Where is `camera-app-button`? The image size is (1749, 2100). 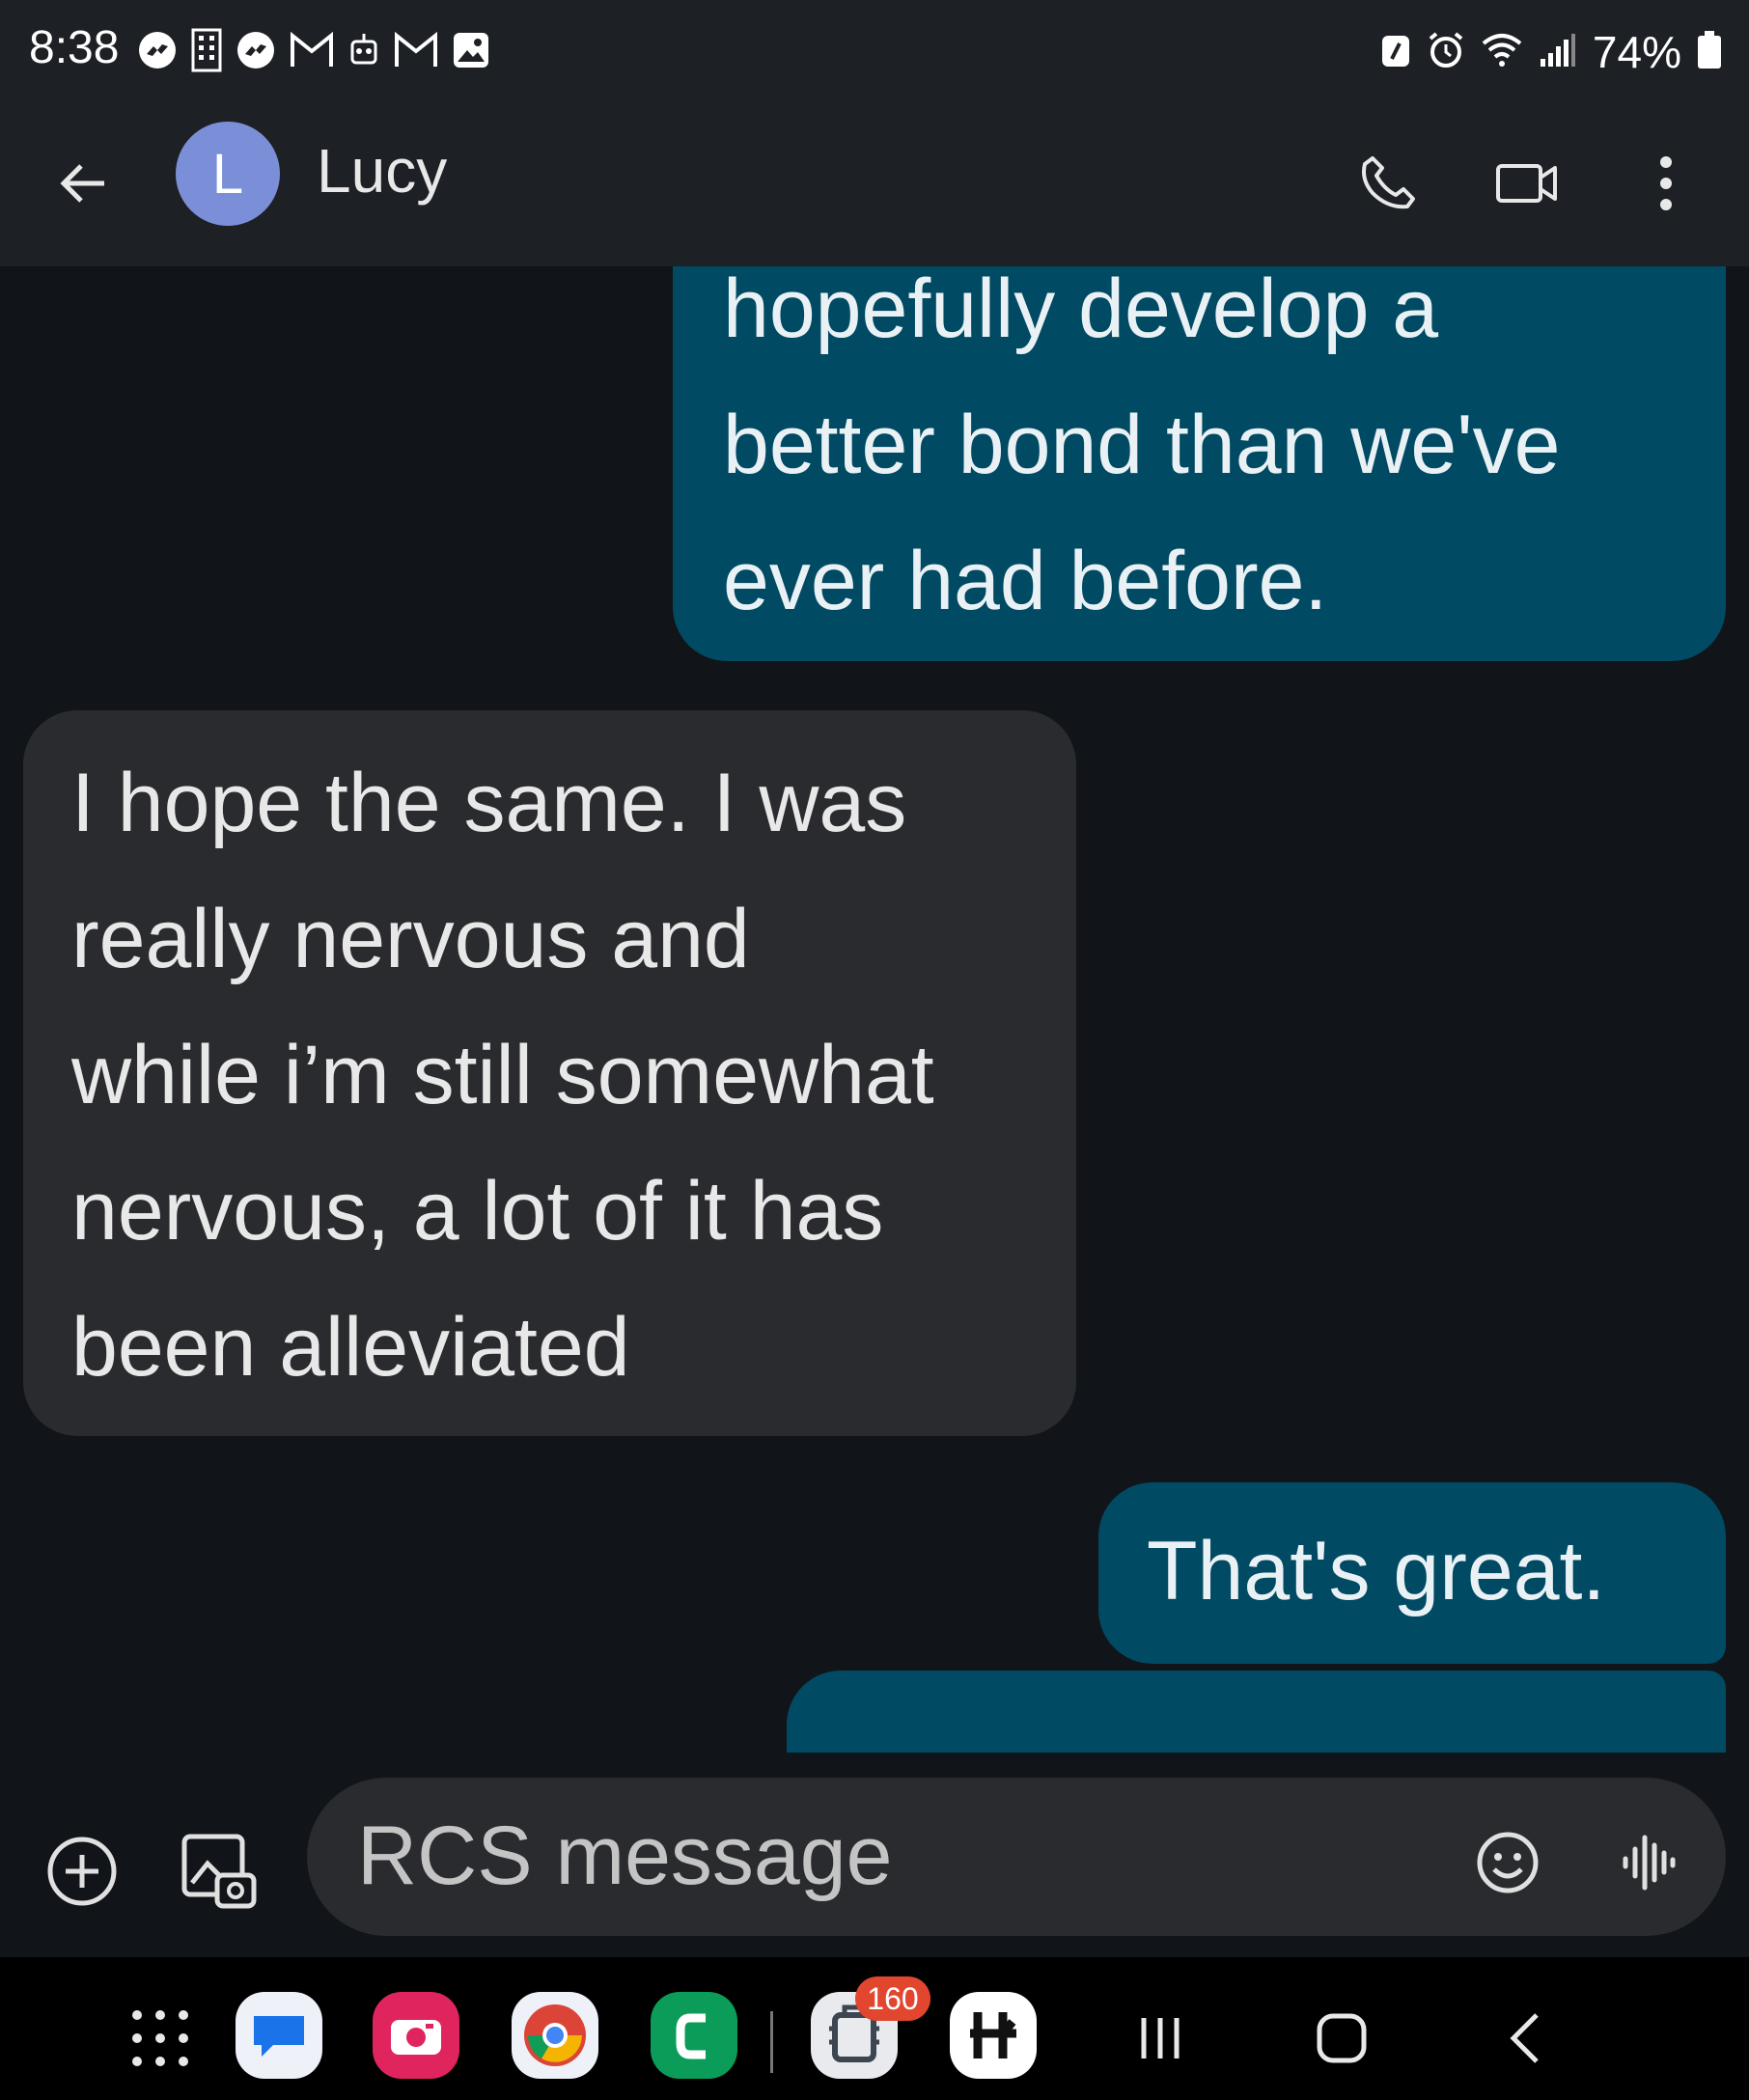
camera-app-button is located at coordinates (416, 2035).